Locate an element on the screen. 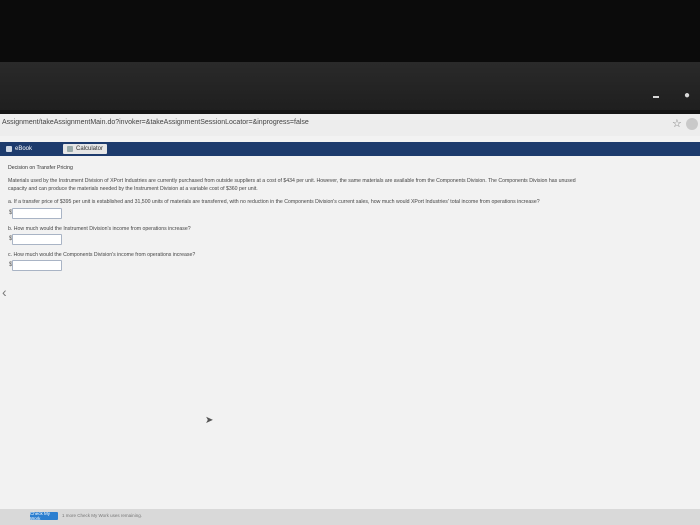 The image size is (700, 525). answer-input-c is located at coordinates (37, 265).